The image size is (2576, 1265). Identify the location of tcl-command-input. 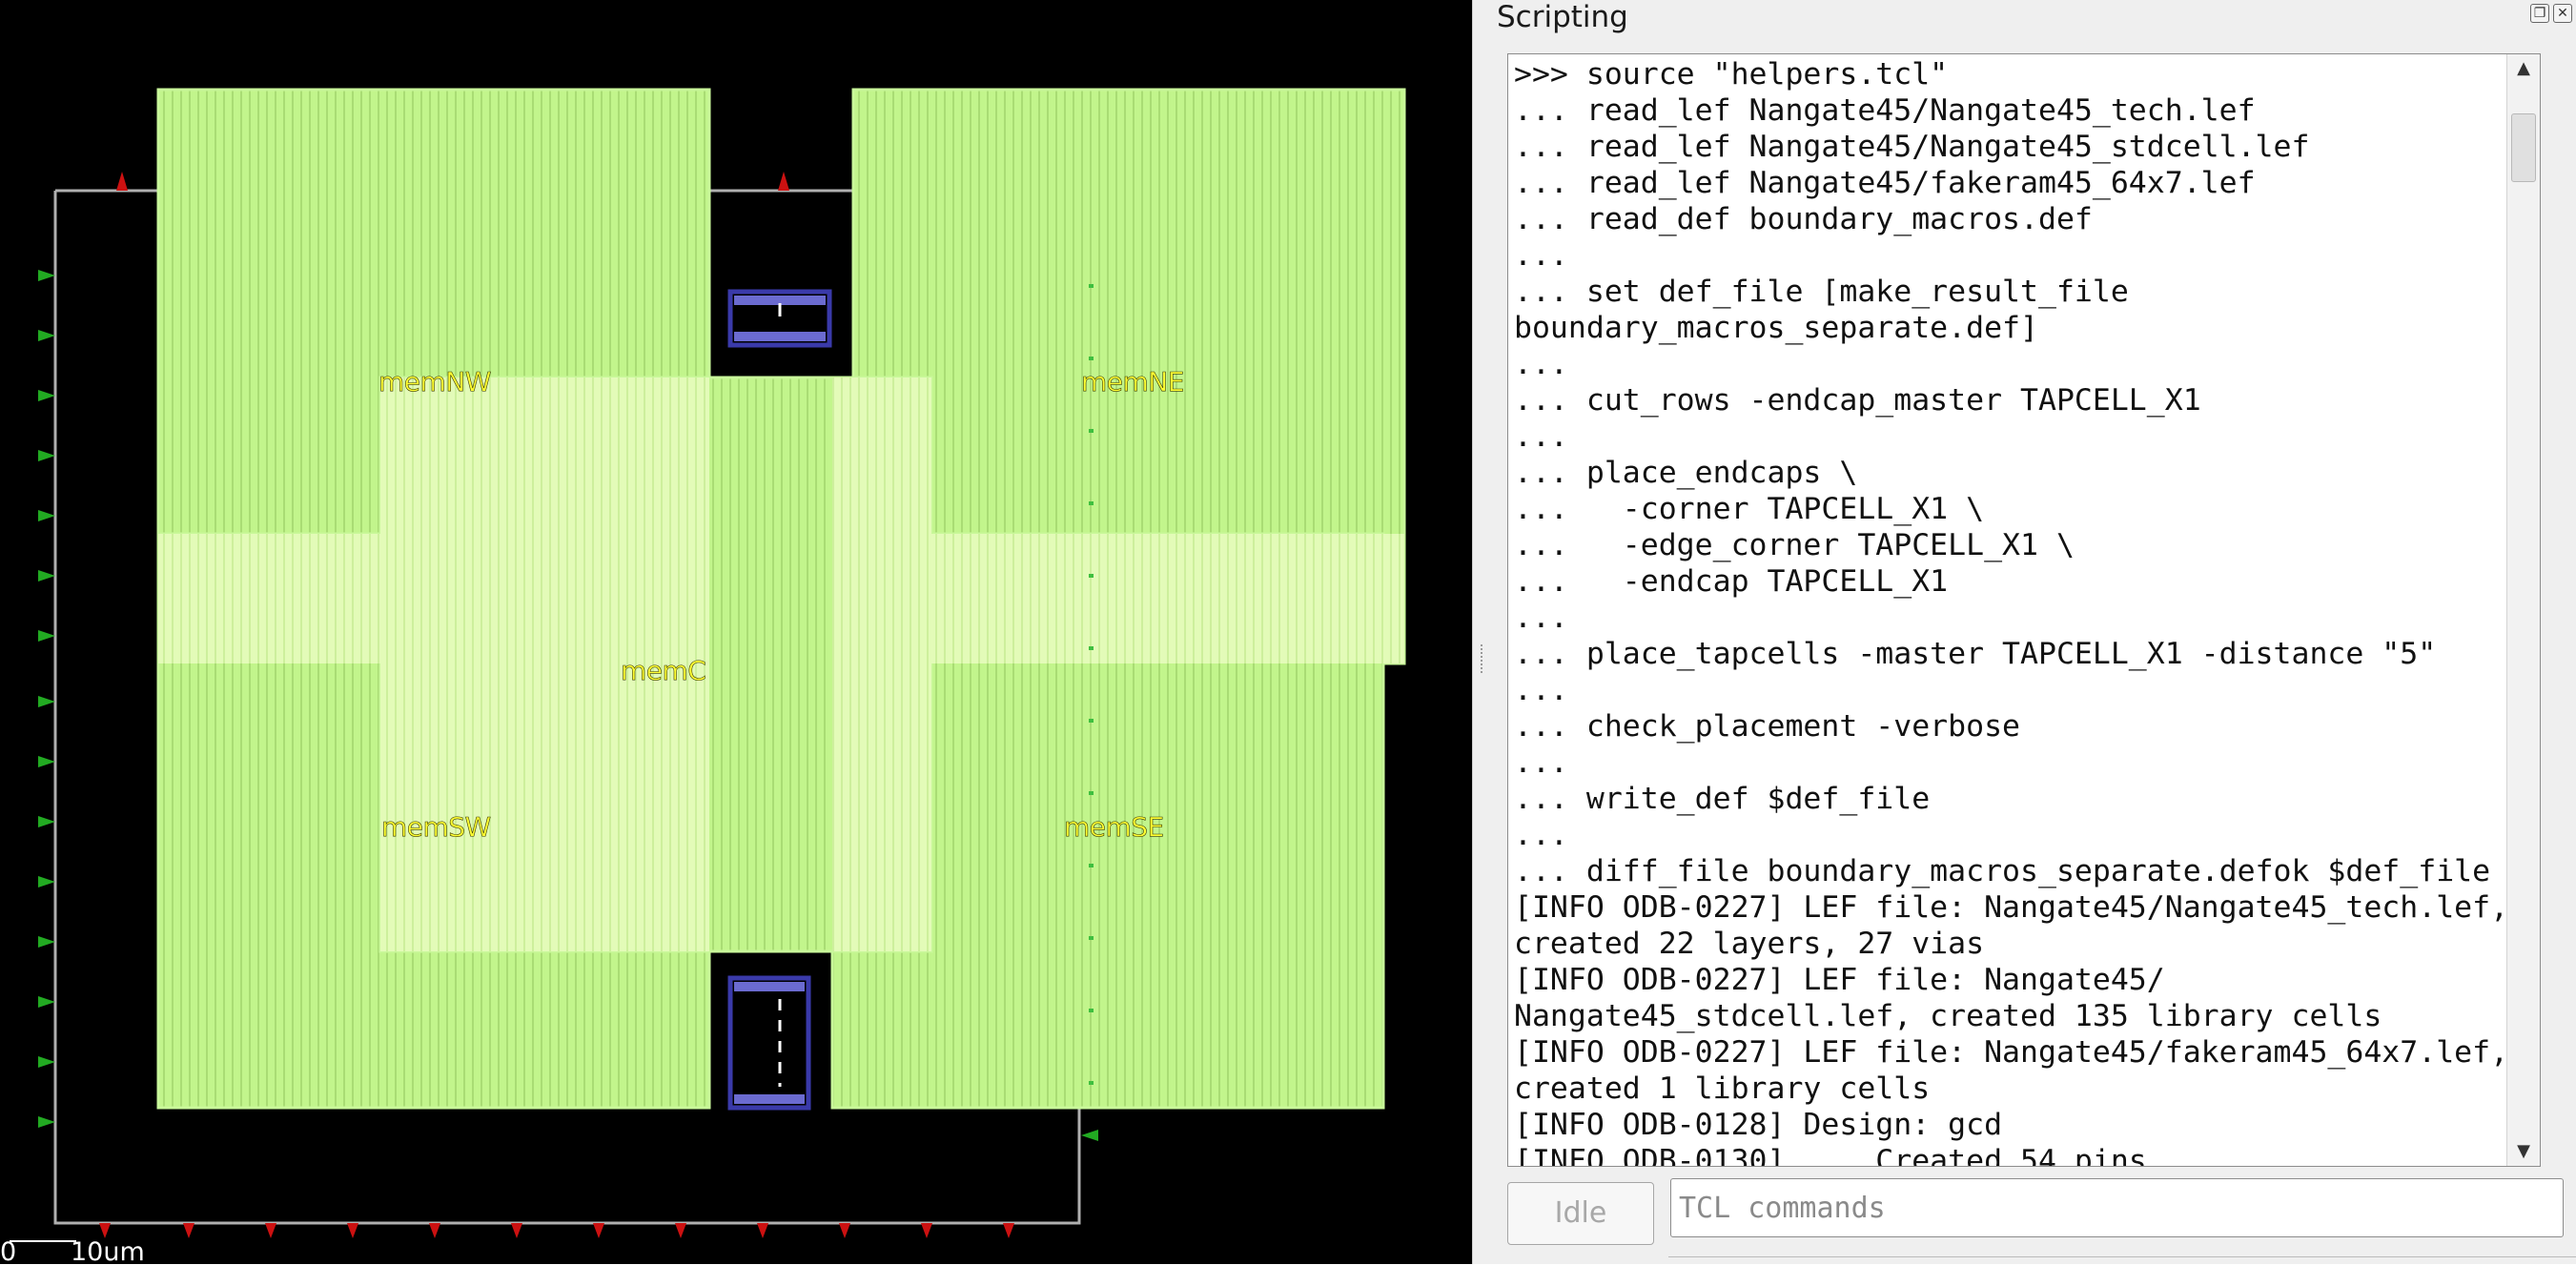
(2117, 1207).